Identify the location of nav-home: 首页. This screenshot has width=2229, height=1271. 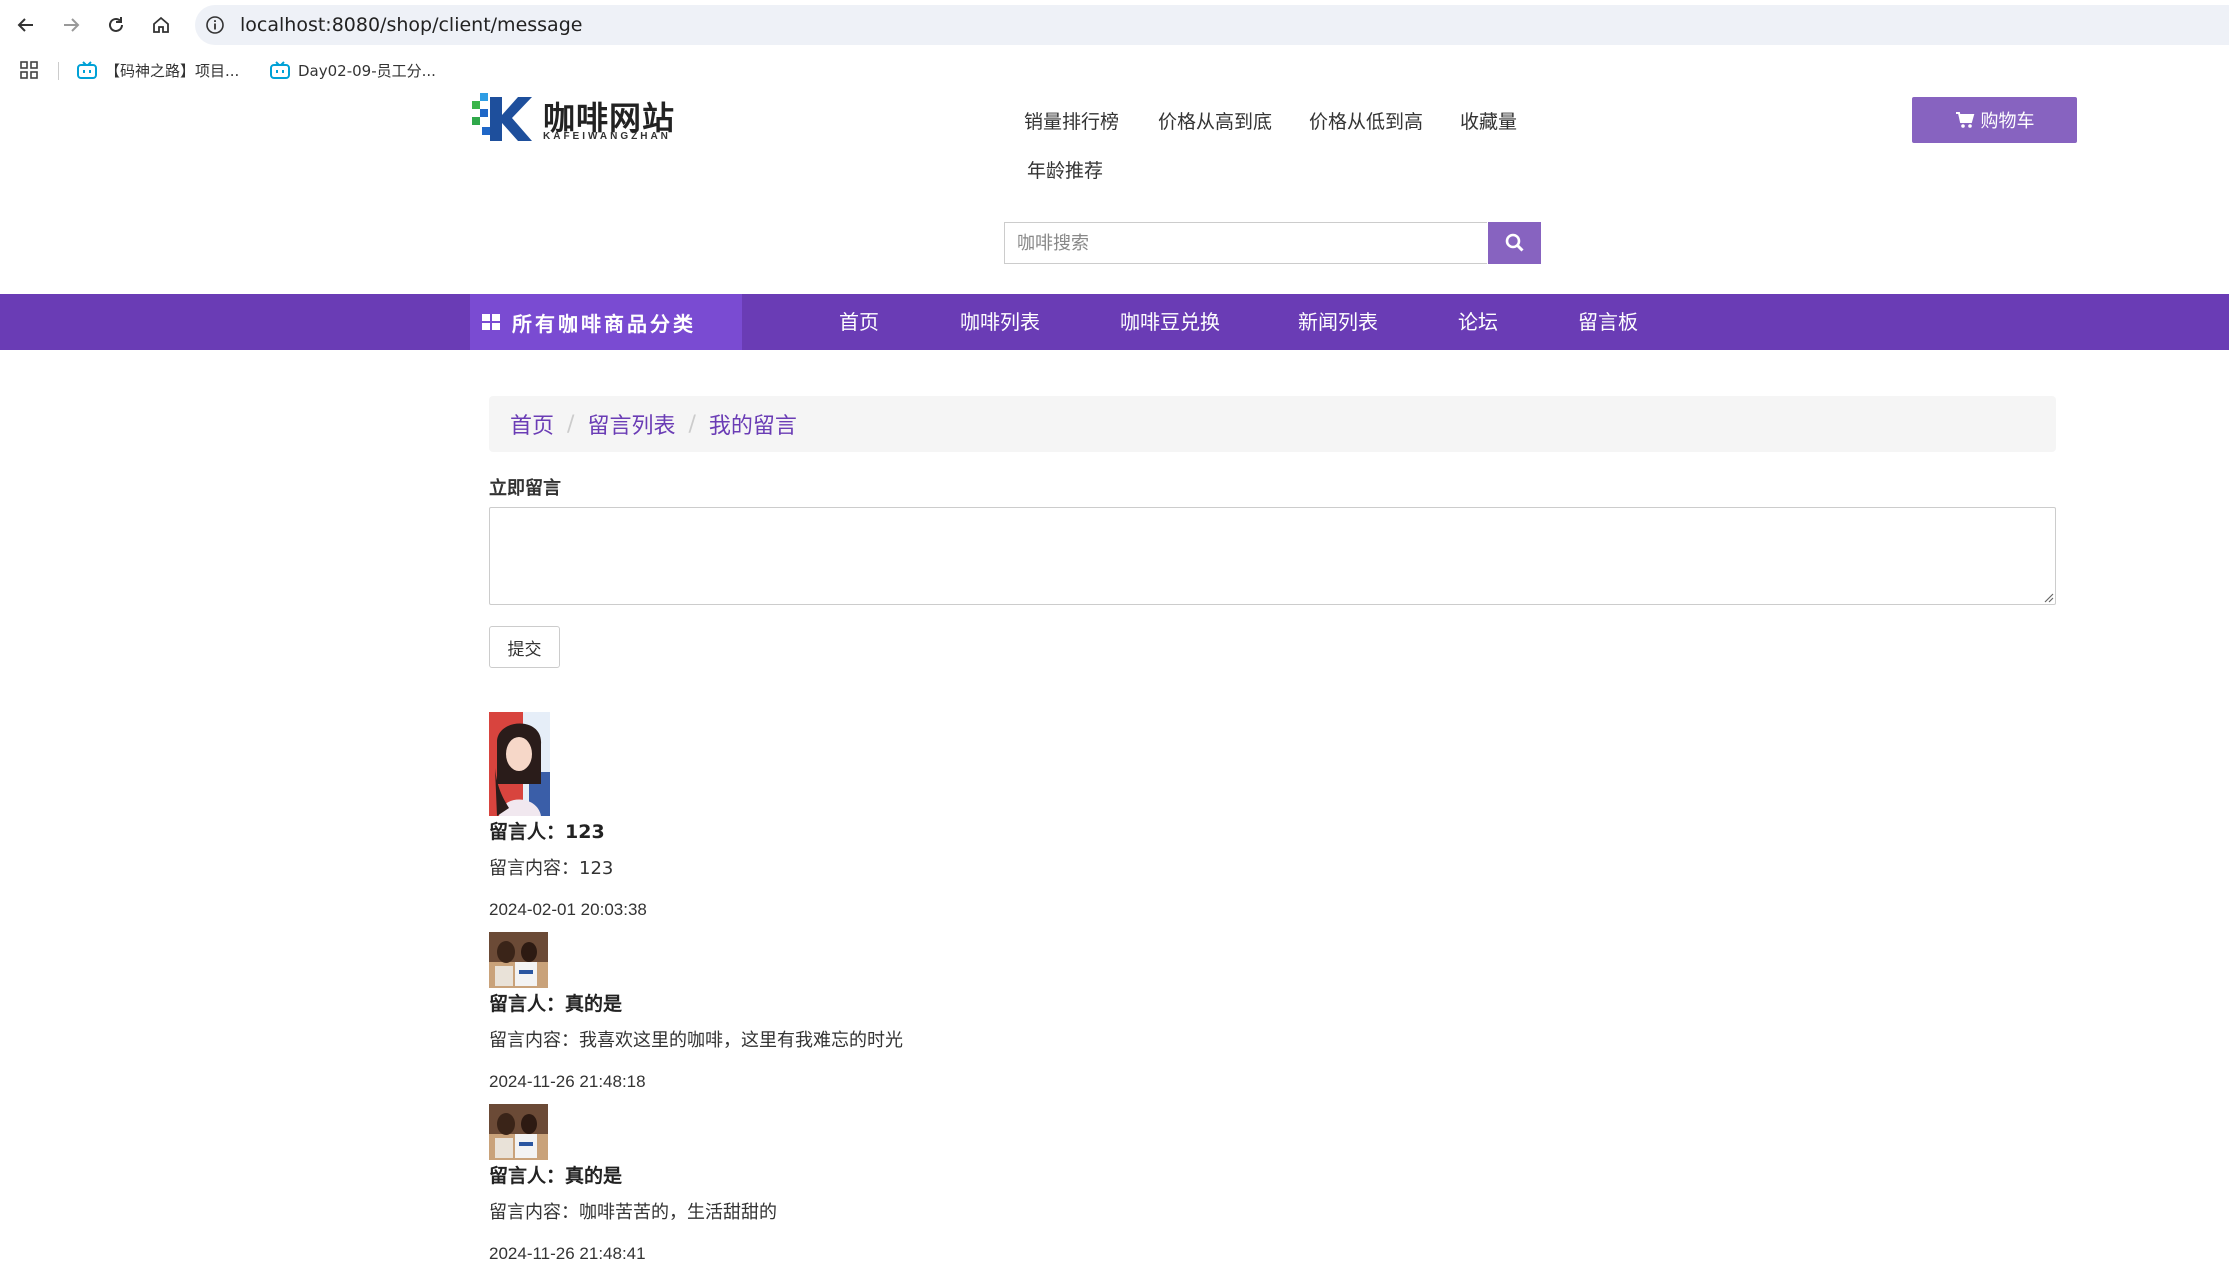
(859, 322).